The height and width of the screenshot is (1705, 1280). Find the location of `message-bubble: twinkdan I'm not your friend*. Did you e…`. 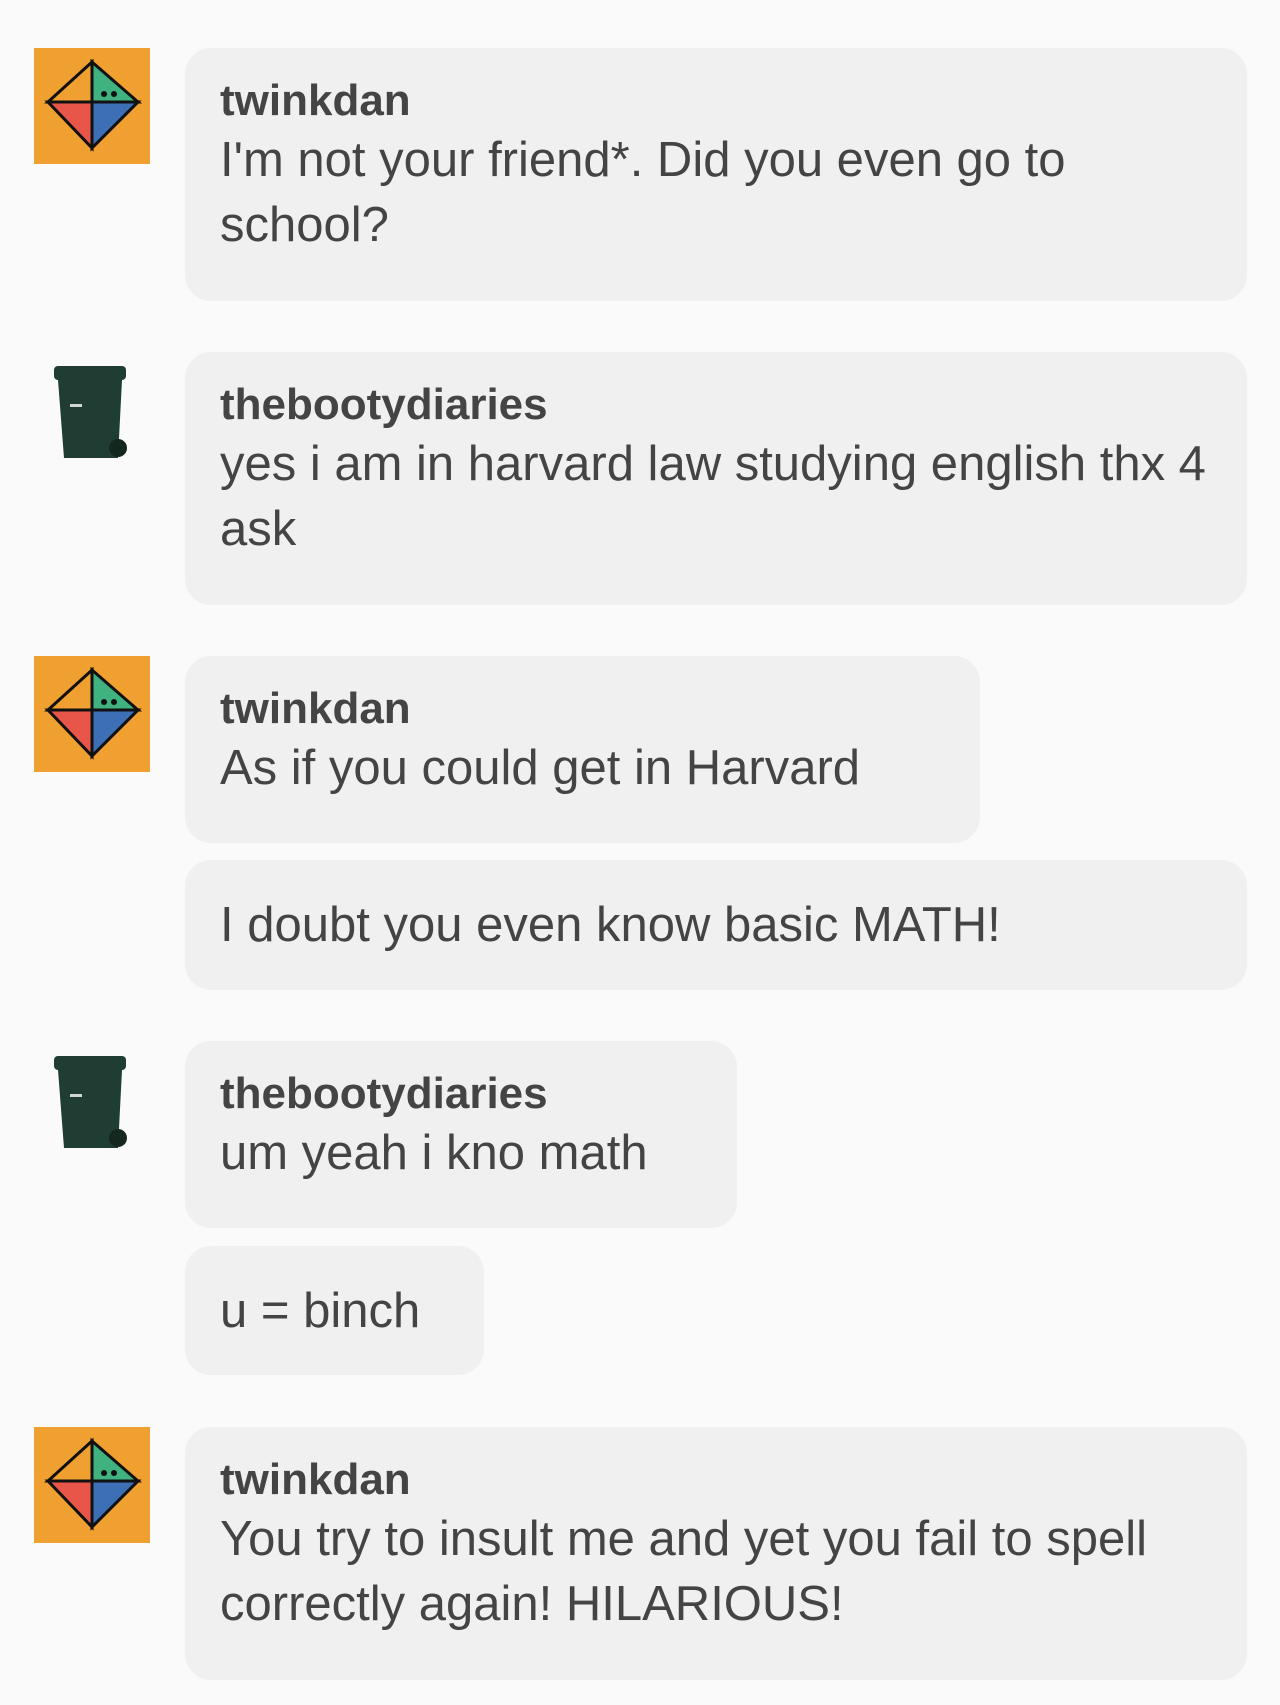

message-bubble: twinkdan I'm not your friend*. Did you e… is located at coordinates (716, 174).